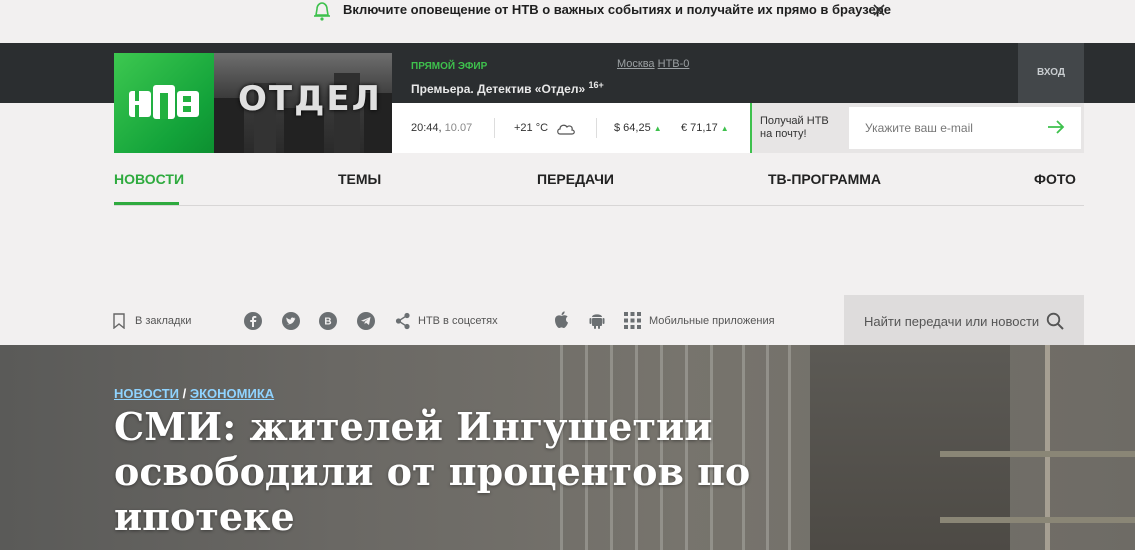 The height and width of the screenshot is (550, 1135). What do you see at coordinates (657, 128) in the screenshot?
I see `usd-trend-arrow: ▲` at bounding box center [657, 128].